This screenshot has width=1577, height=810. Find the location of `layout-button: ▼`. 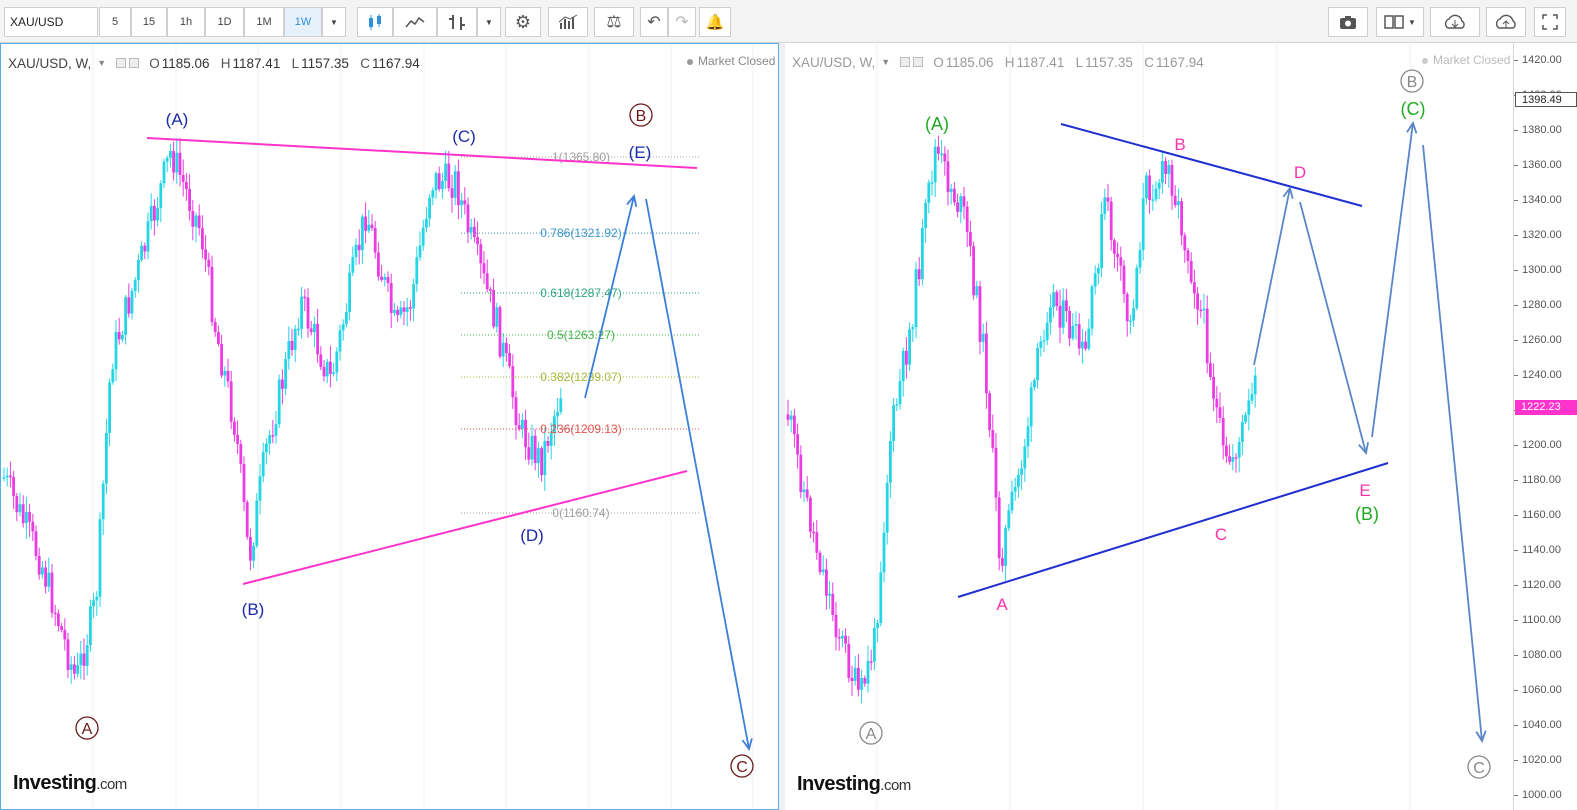

layout-button: ▼ is located at coordinates (1400, 22).